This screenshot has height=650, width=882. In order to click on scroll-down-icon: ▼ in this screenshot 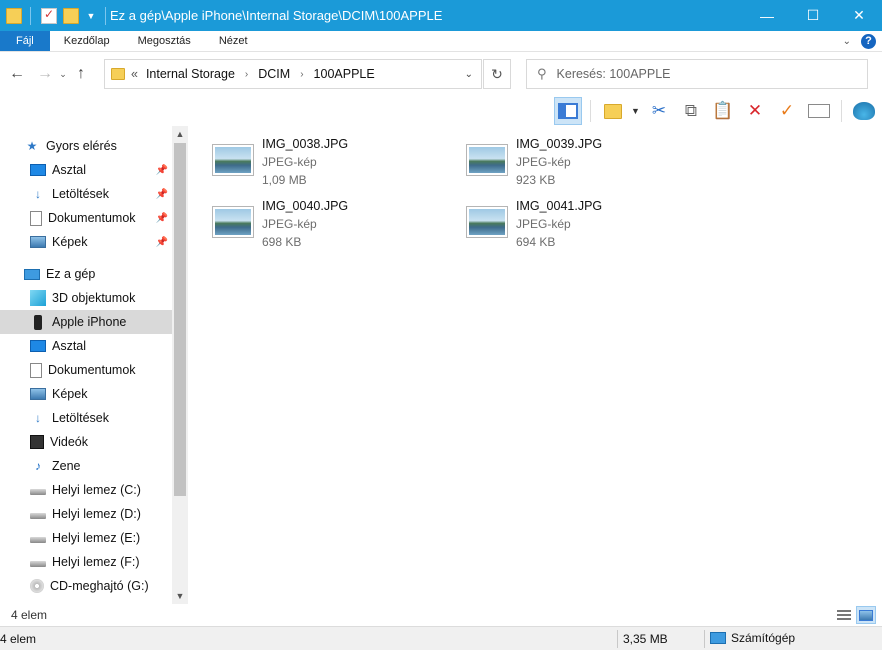, I will do `click(180, 596)`.